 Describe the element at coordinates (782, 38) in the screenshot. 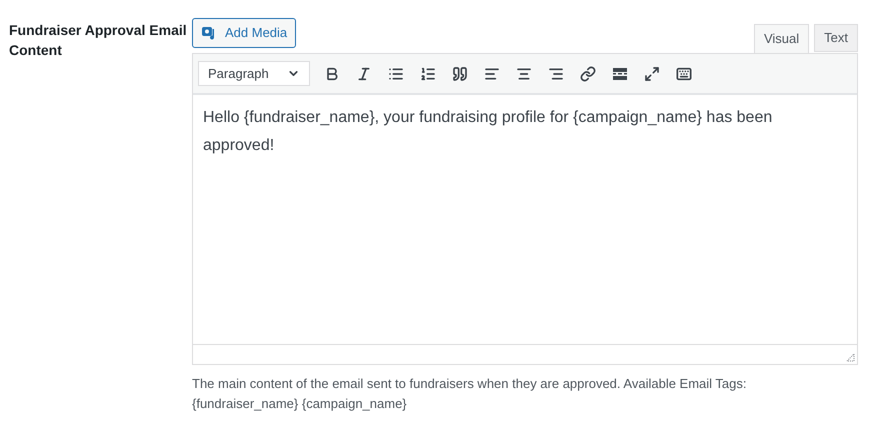

I see `editor-tab: Visual` at that location.